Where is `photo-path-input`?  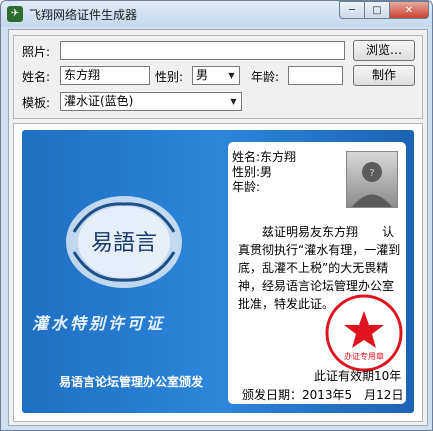
photo-path-input is located at coordinates (202, 50).